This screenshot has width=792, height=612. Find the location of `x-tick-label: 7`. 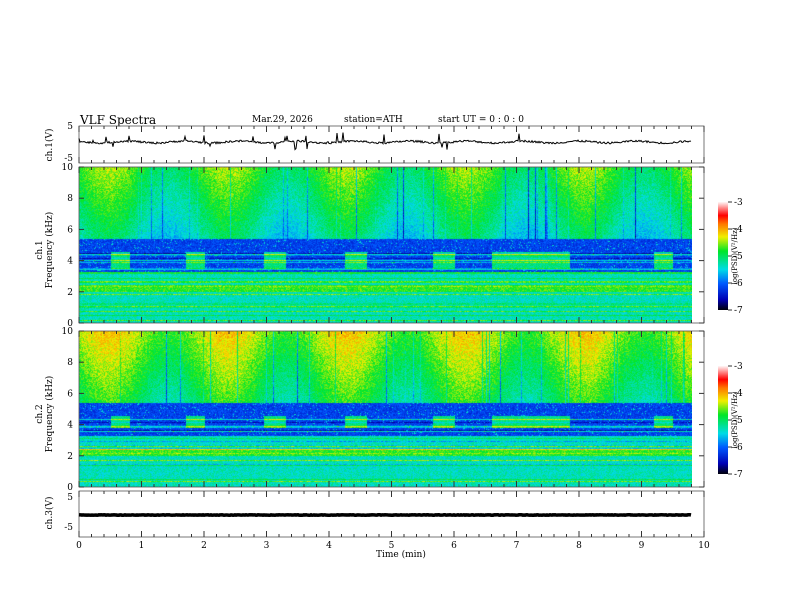

x-tick-label: 7 is located at coordinates (517, 546).